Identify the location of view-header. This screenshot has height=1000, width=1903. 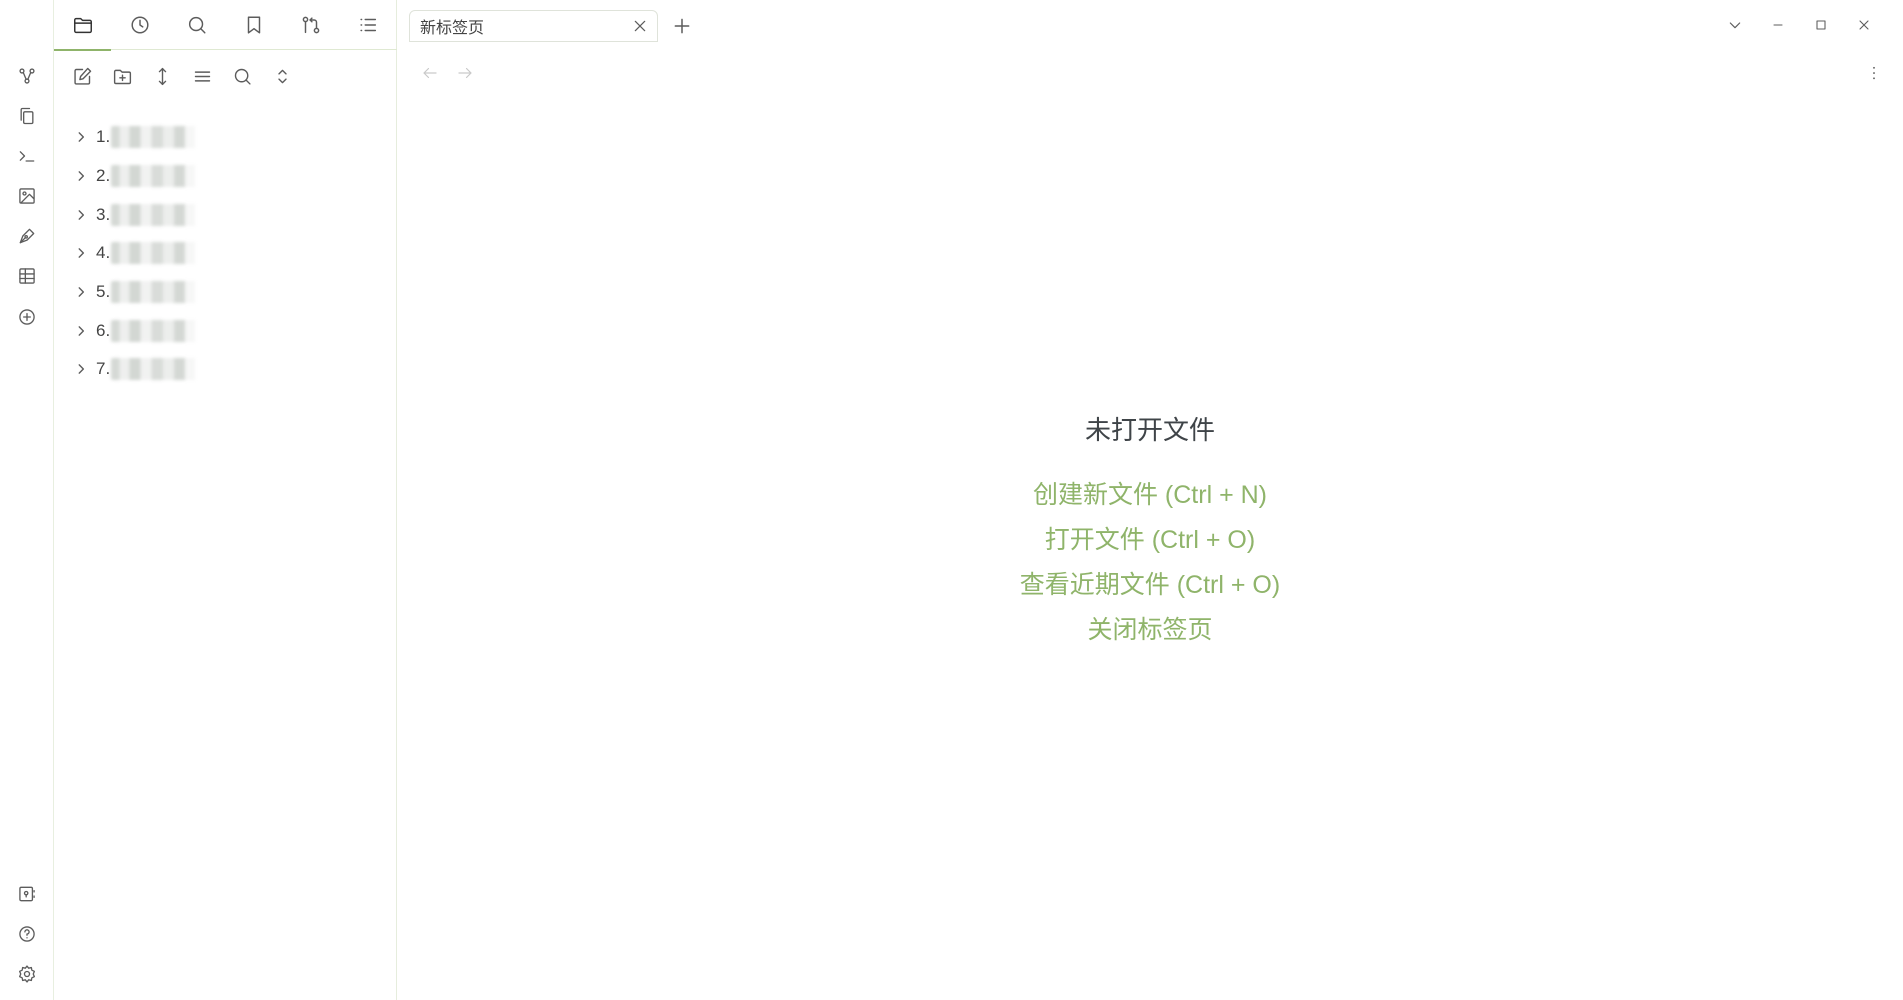
(1150, 73).